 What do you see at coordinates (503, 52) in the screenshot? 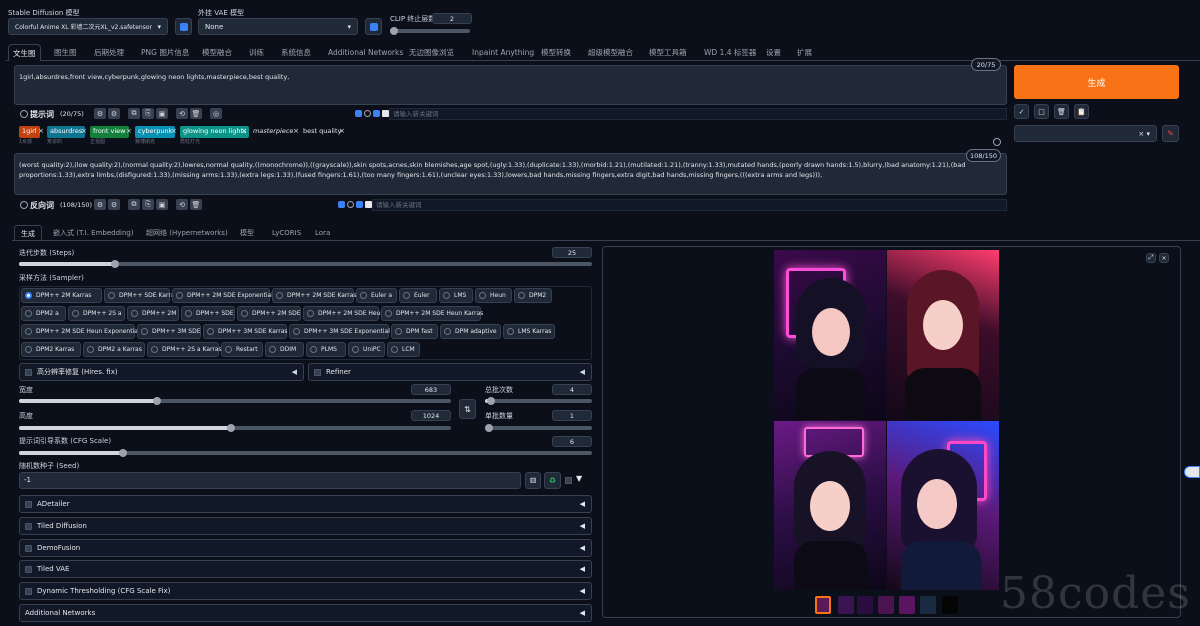
I see `tab-inpaint-anything: Inpaint Anything` at bounding box center [503, 52].